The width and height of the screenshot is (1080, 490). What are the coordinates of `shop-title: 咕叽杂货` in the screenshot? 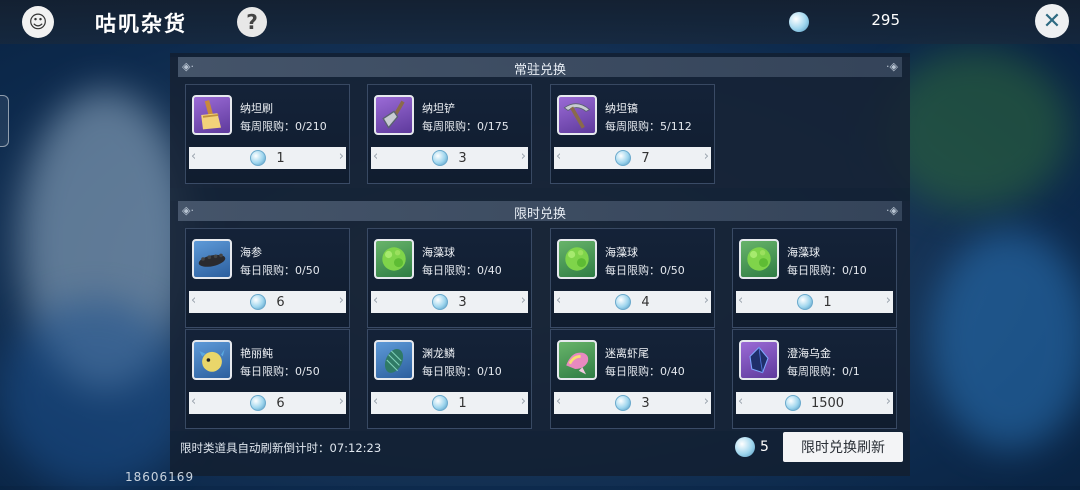 It's located at (141, 24).